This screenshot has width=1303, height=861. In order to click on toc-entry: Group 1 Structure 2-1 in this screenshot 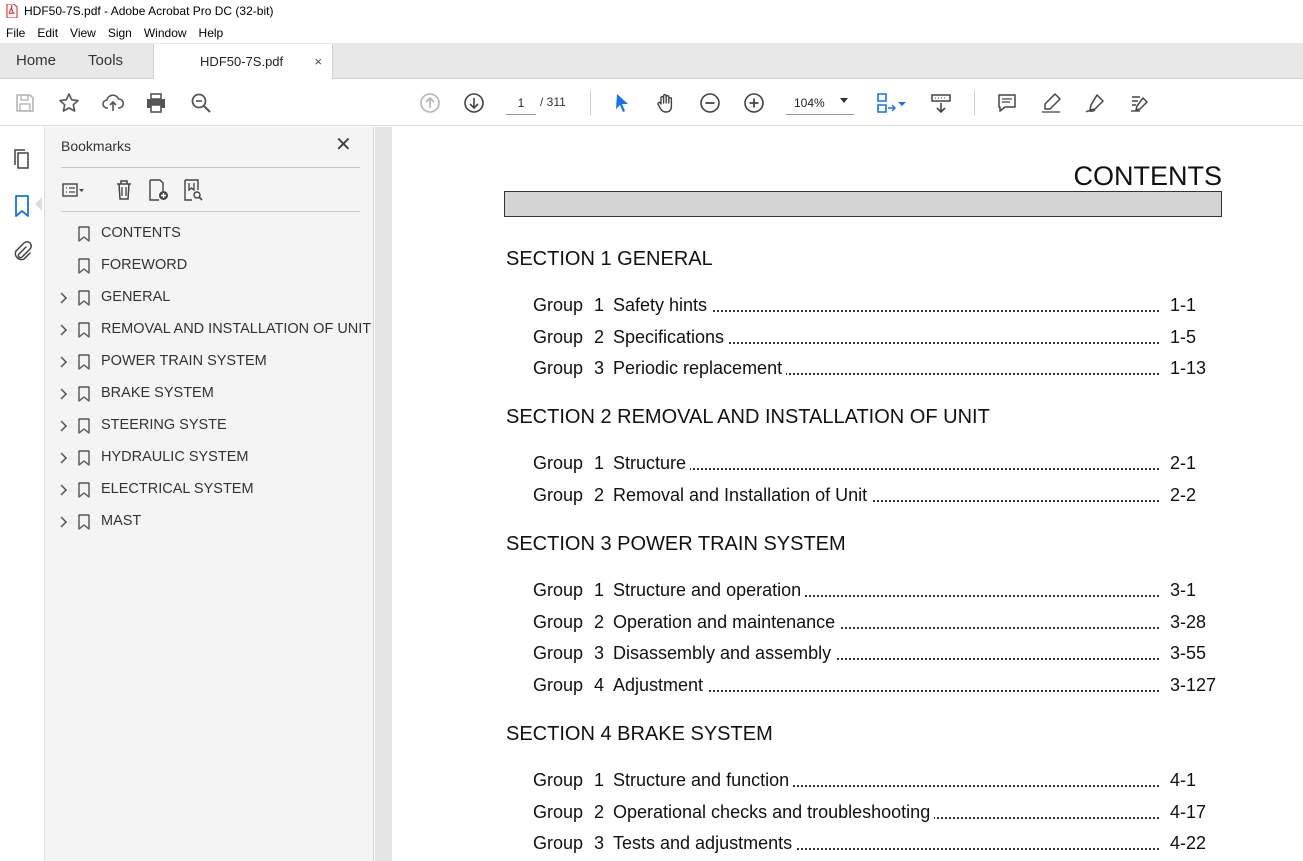, I will do `click(874, 465)`.